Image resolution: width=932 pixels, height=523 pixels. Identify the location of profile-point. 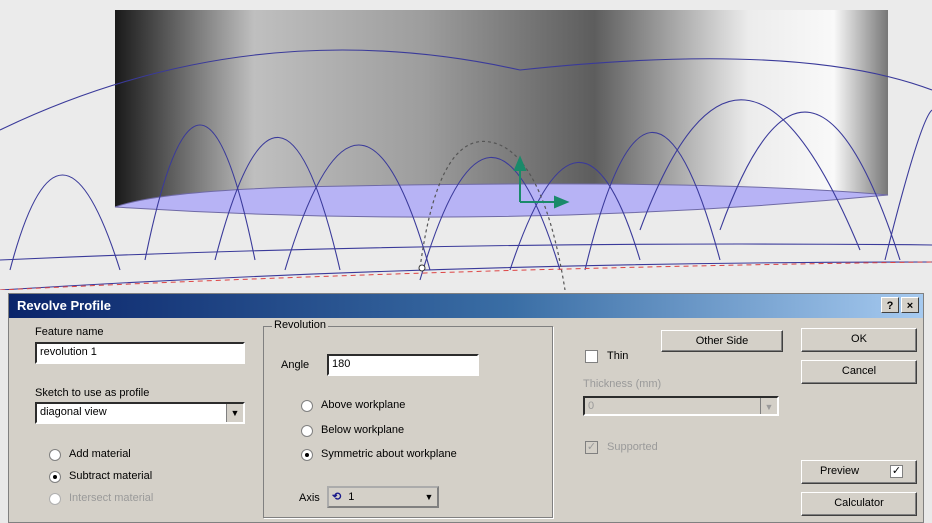
(422, 268).